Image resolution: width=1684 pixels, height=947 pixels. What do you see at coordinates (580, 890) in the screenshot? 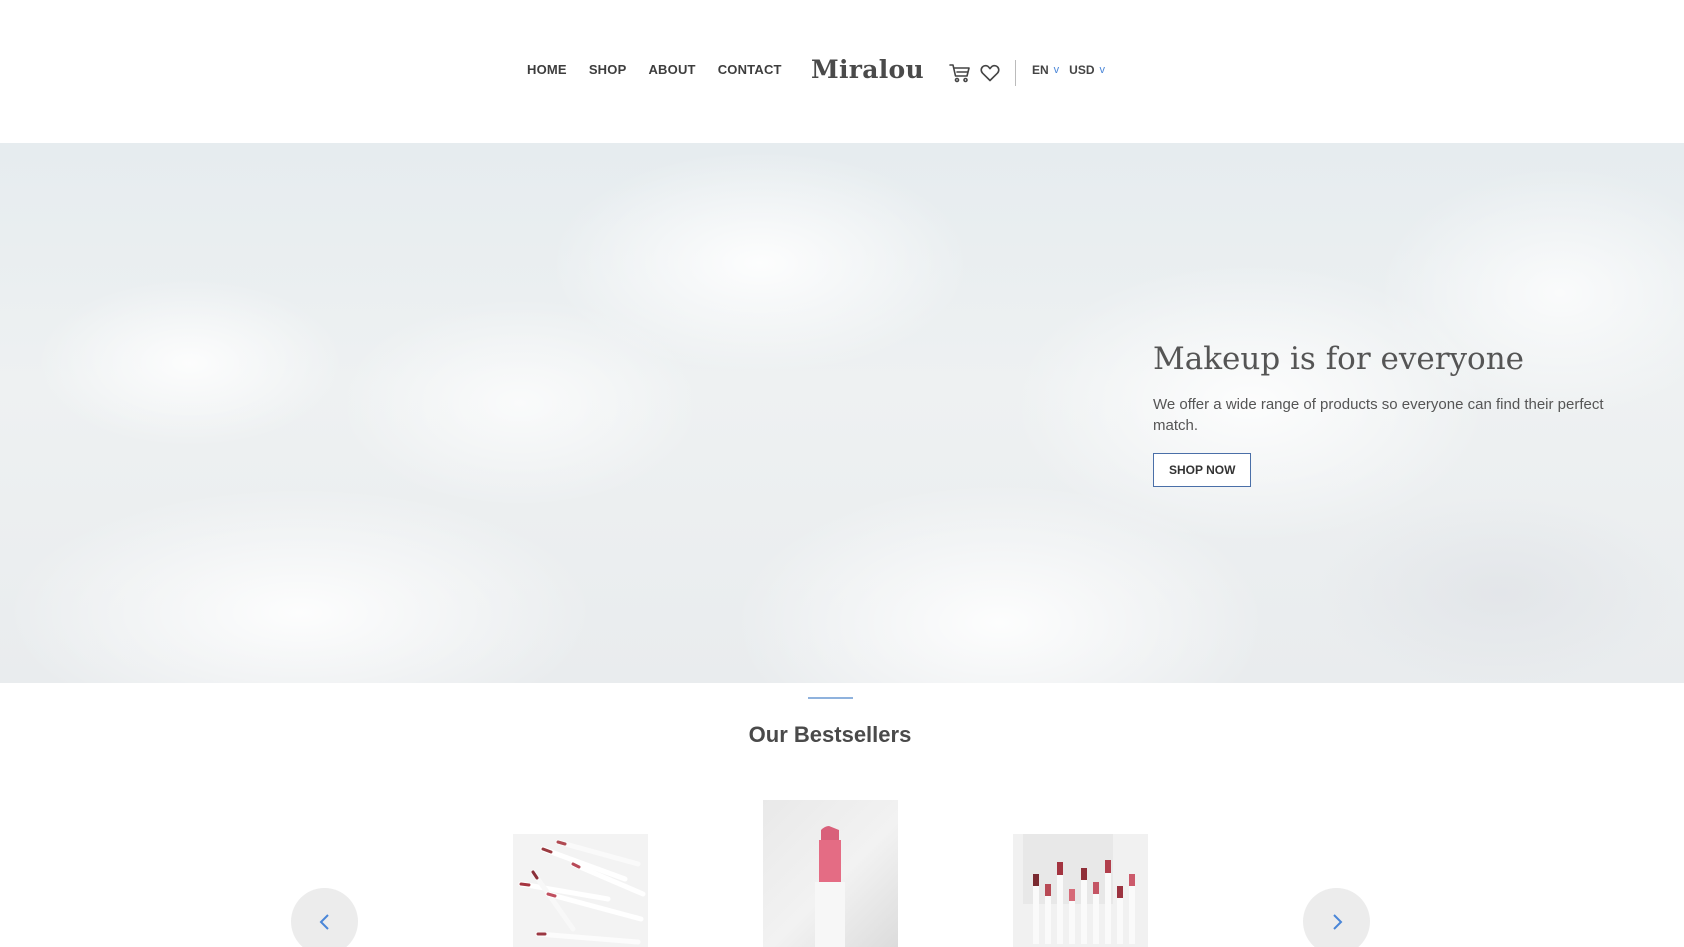
I see `lip-liner-pencils-image` at bounding box center [580, 890].